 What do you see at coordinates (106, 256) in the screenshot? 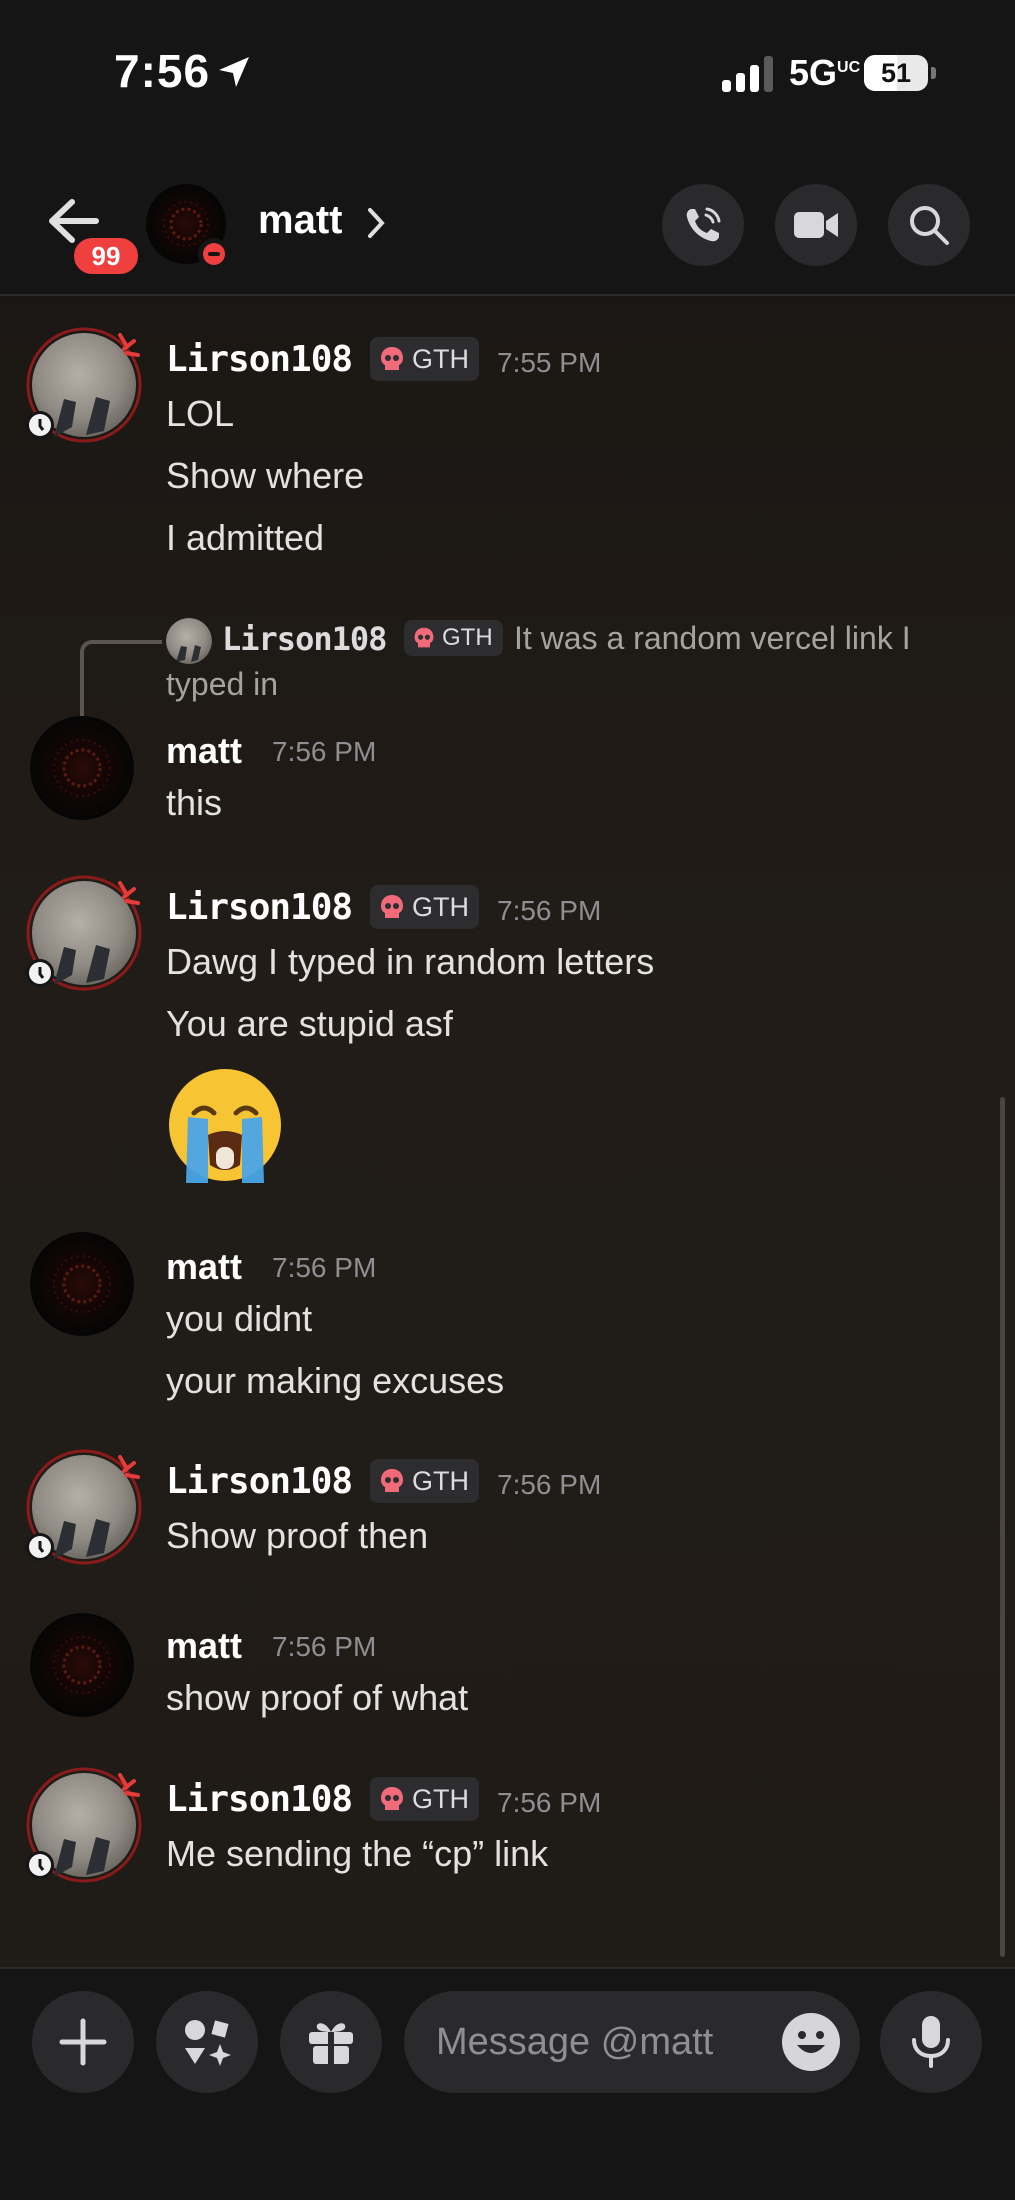
I see `unread-badge: 99` at bounding box center [106, 256].